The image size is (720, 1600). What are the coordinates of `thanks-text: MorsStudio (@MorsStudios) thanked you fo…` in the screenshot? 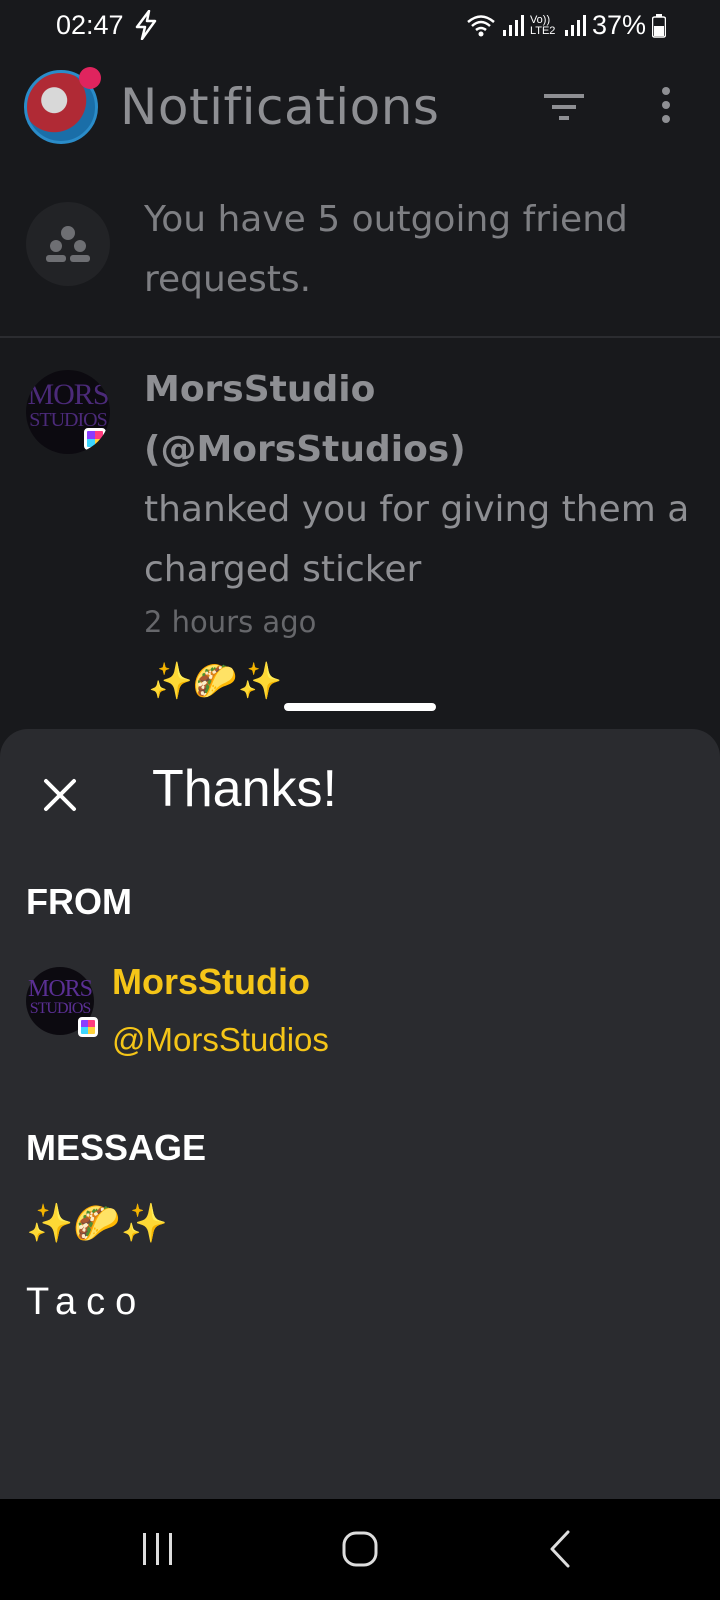 It's located at (424, 502).